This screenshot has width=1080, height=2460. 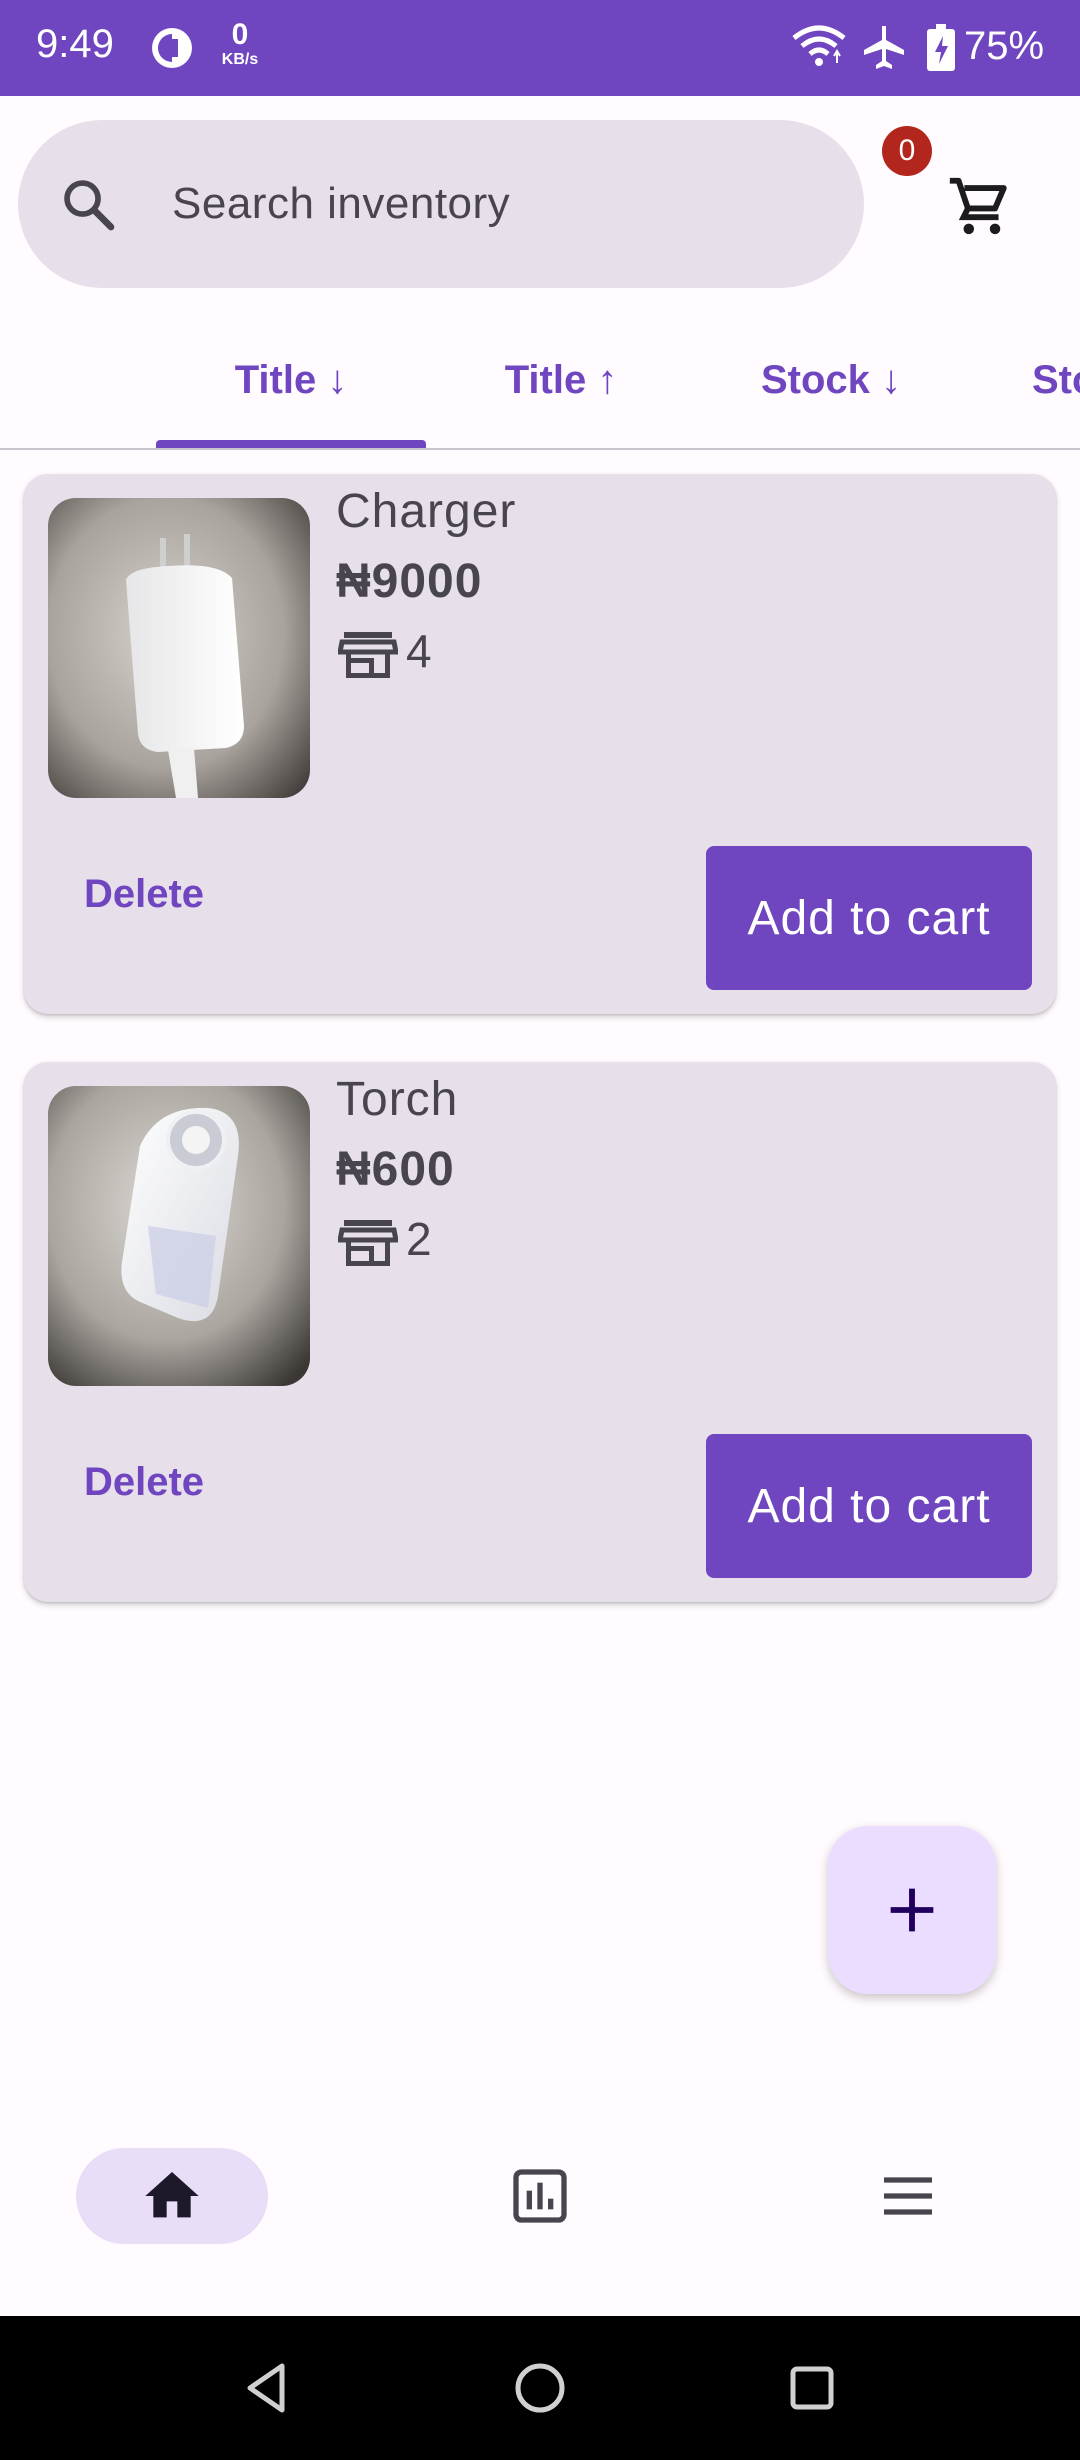 What do you see at coordinates (561, 390) in the screenshot?
I see `tab-title-asc: Title ↑` at bounding box center [561, 390].